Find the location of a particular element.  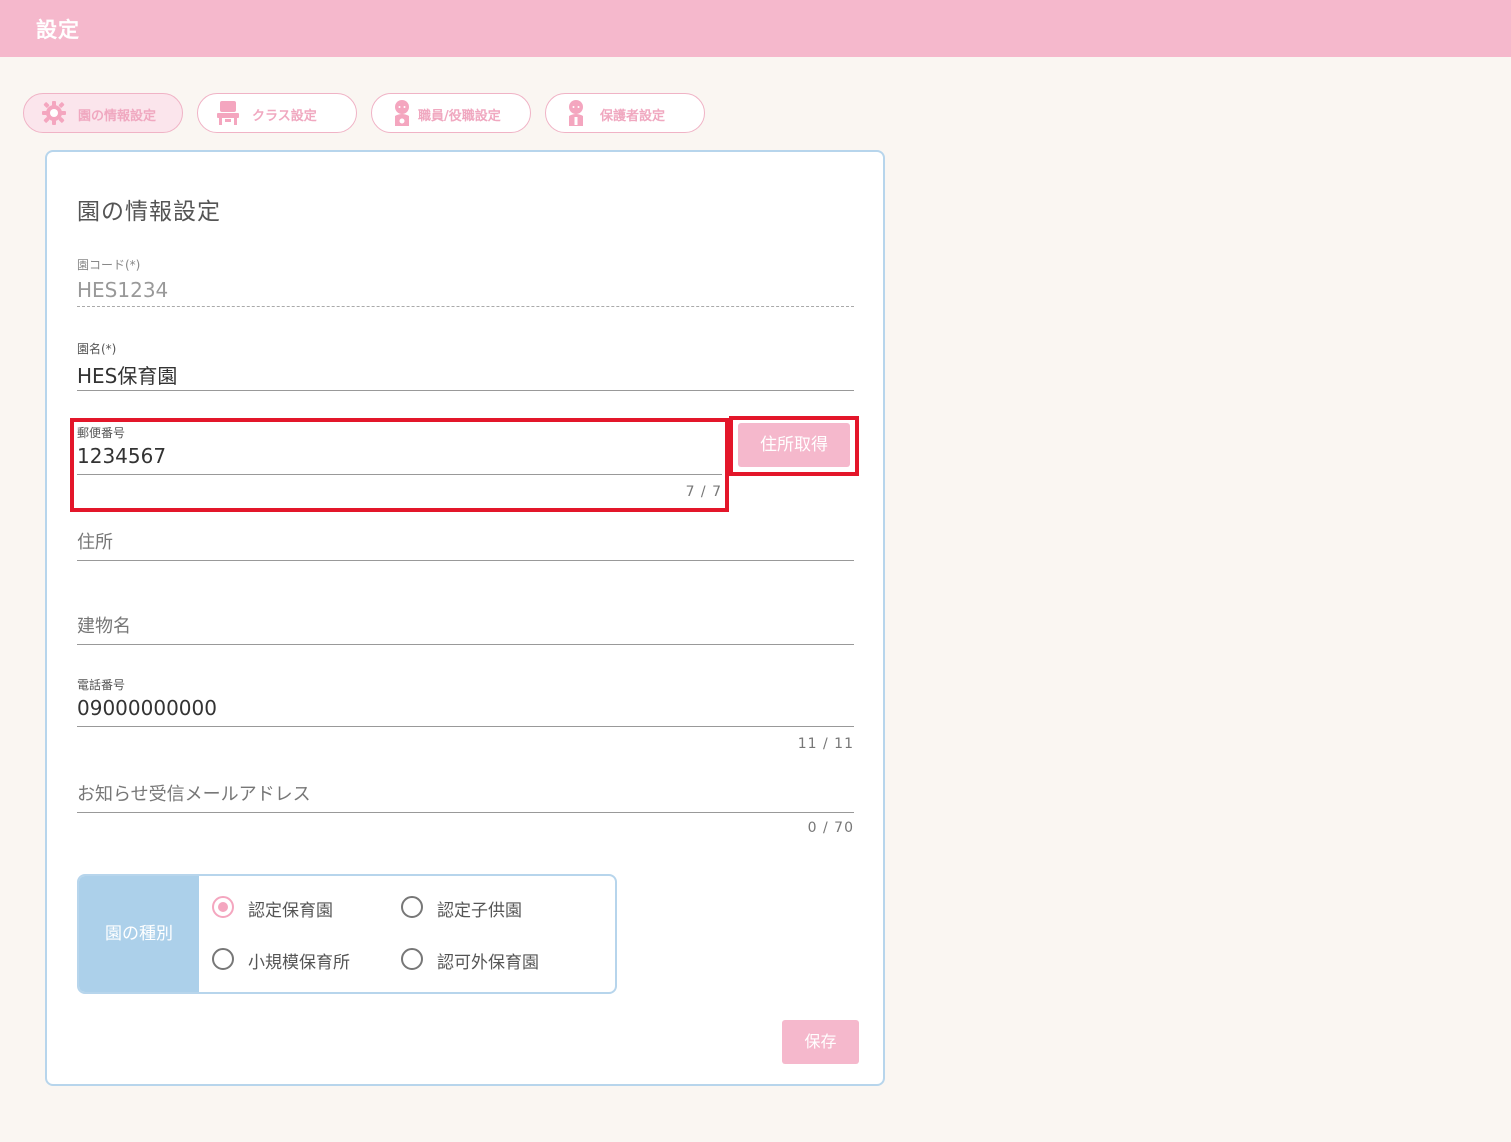

class-icon is located at coordinates (228, 113).